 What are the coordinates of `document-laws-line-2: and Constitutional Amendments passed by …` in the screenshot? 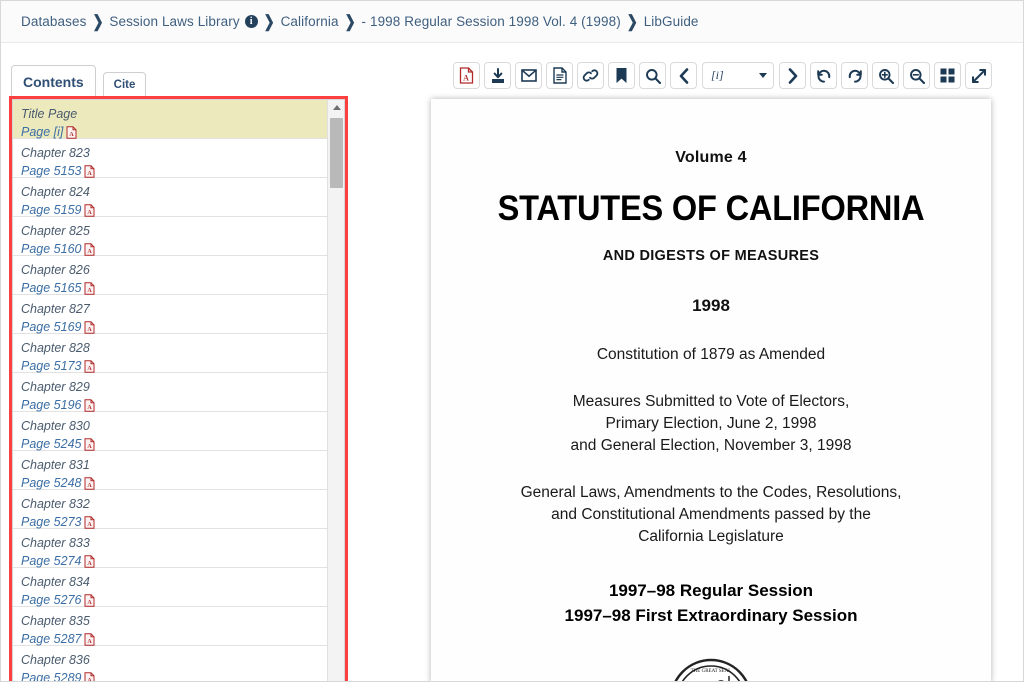 It's located at (711, 514).